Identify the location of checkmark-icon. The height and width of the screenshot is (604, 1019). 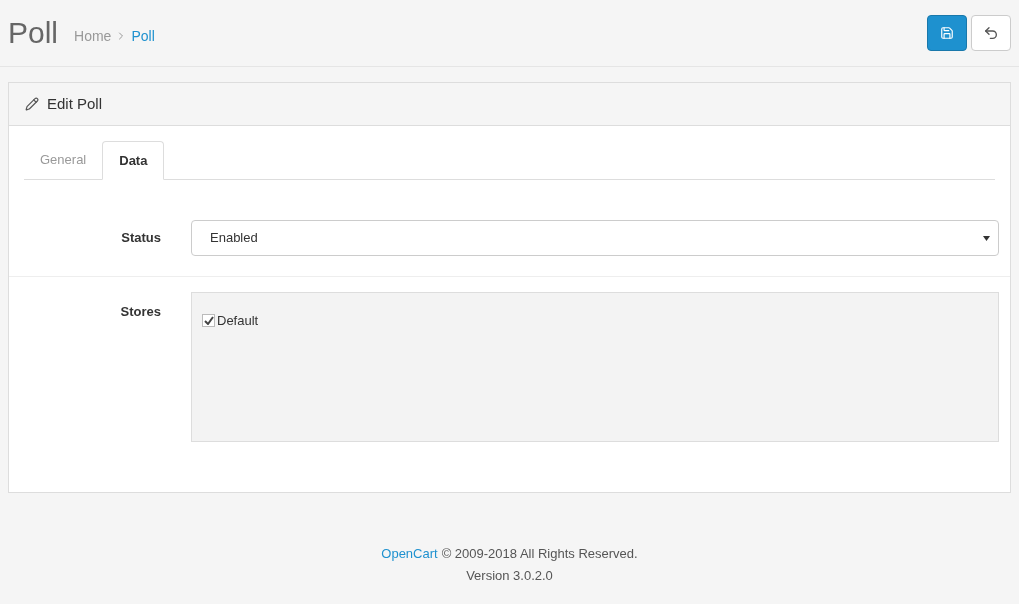
(208, 321).